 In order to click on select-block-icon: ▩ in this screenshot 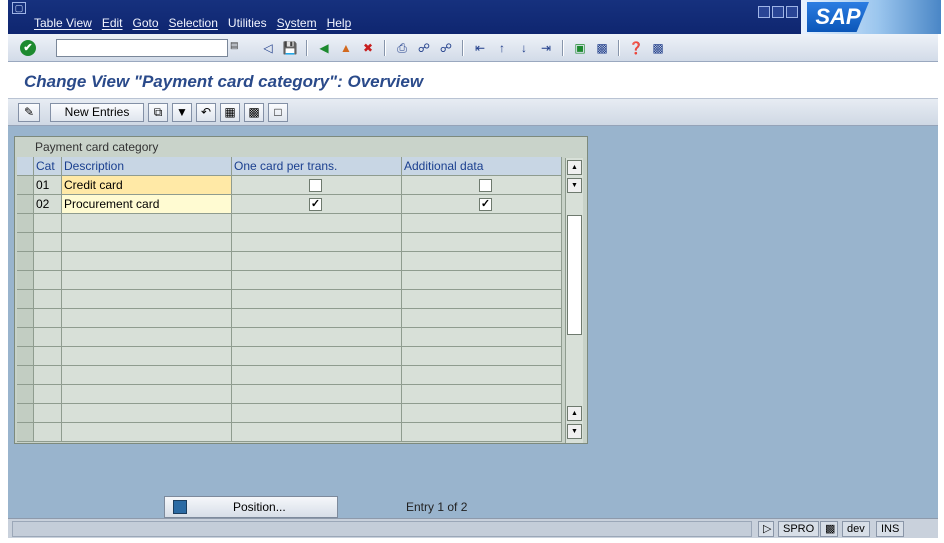, I will do `click(254, 112)`.